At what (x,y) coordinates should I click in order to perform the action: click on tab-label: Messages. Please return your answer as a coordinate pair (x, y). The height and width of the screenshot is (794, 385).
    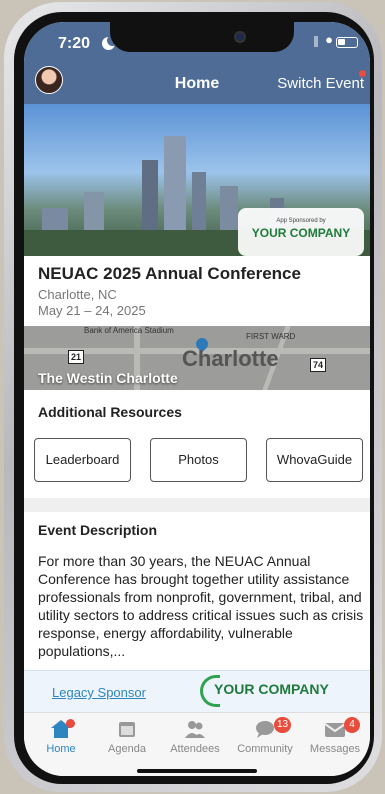
    Looking at the image, I should click on (335, 749).